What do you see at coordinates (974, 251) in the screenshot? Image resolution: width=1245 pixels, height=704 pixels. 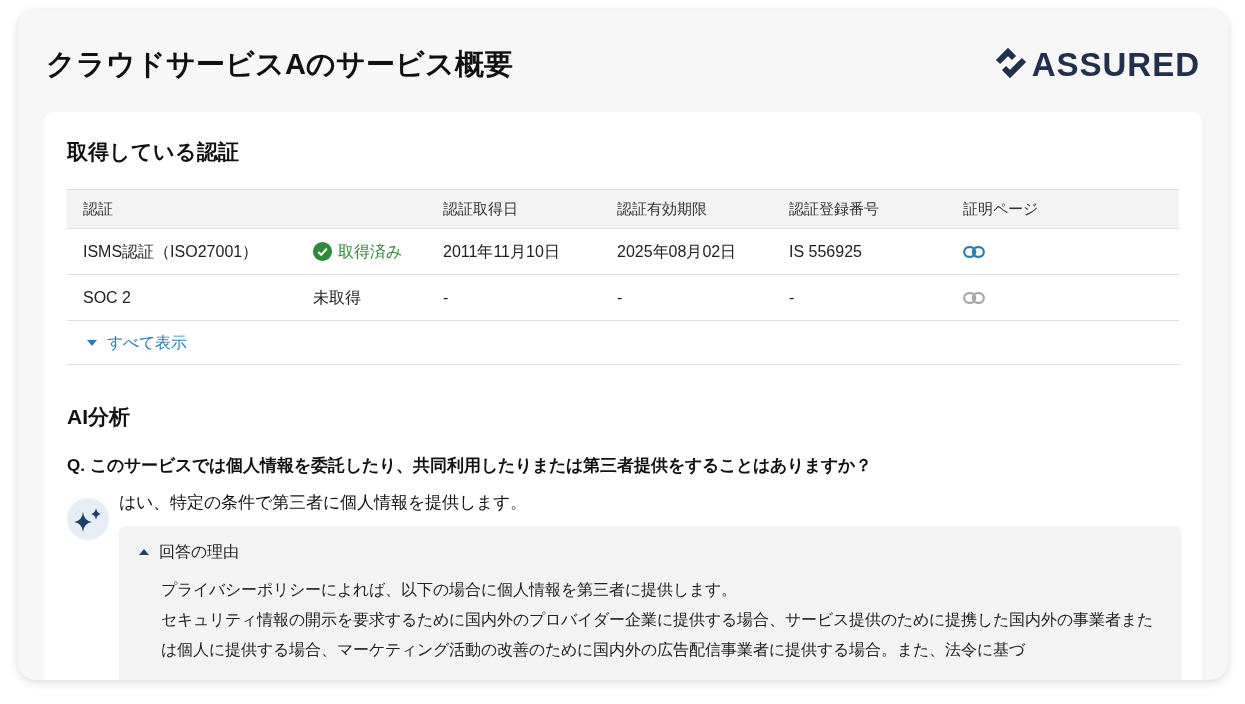 I see `link-icon` at bounding box center [974, 251].